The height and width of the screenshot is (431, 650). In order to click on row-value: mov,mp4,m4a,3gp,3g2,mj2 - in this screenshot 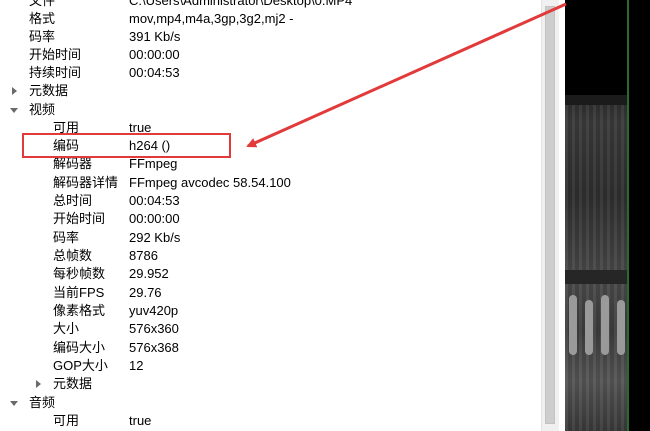, I will do `click(211, 18)`.